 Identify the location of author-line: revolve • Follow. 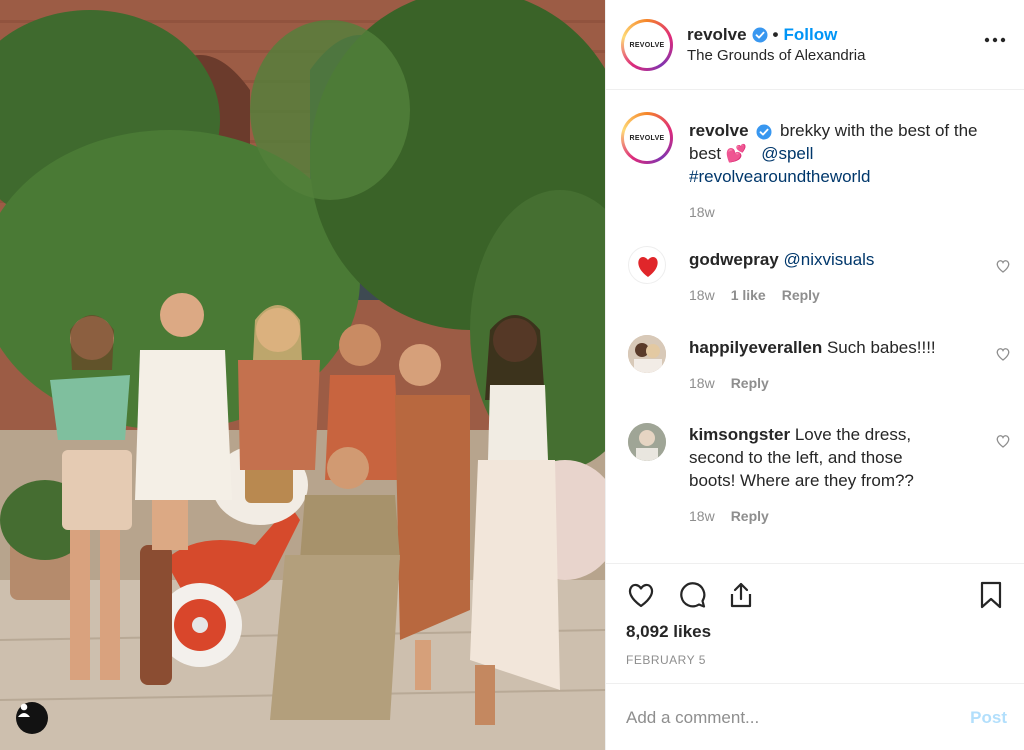
(762, 35).